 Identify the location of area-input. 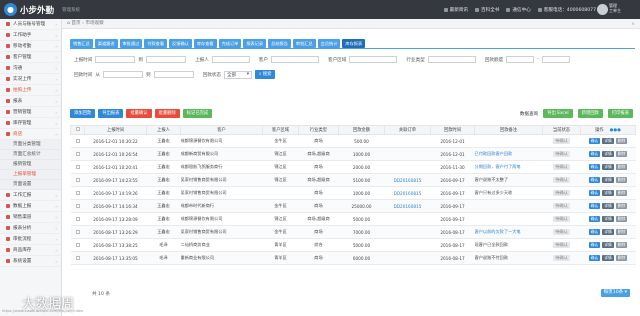
(373, 59).